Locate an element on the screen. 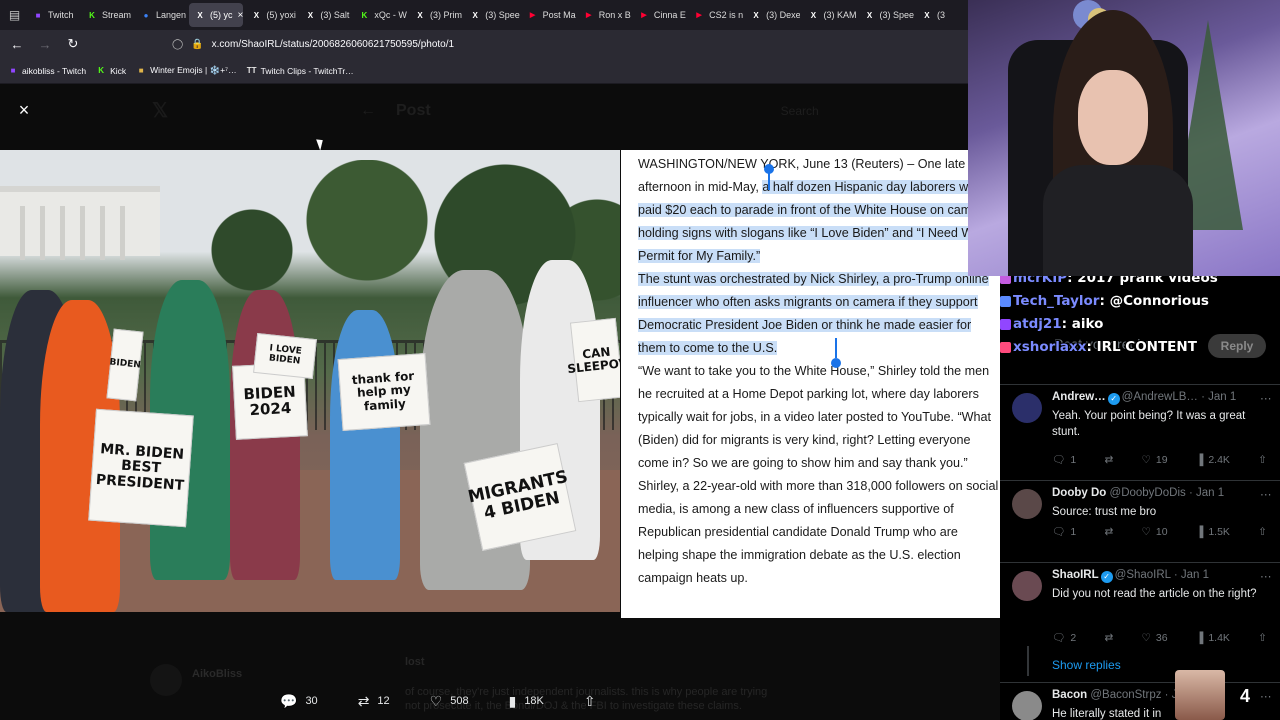 The width and height of the screenshot is (1280, 720). reply-header: Dooby Do @DoobyDoDis · Jan 1 ⋯ is located at coordinates (1162, 494).